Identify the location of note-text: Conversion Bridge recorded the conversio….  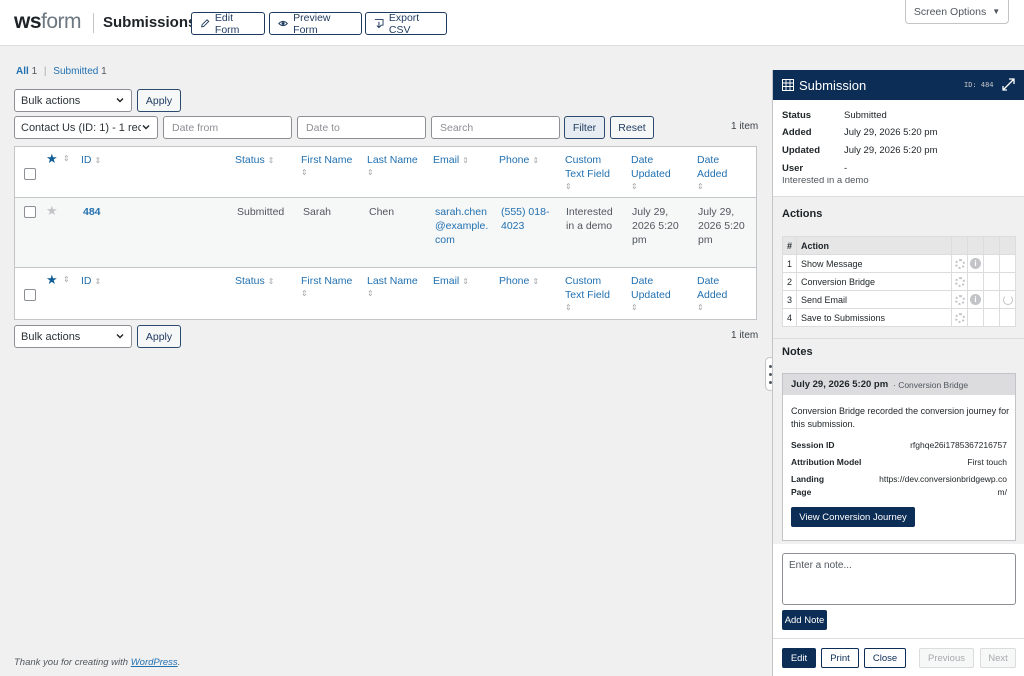
(900, 417).